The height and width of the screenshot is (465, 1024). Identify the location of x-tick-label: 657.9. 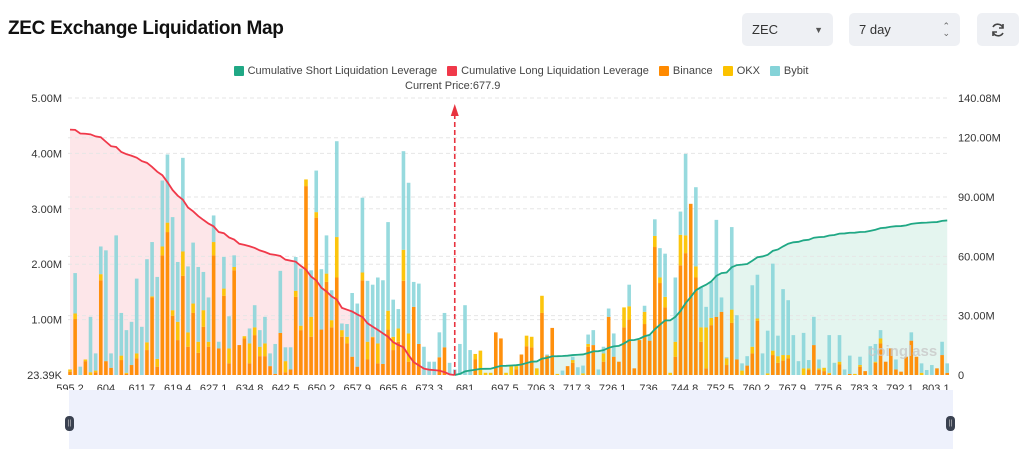
(358, 386).